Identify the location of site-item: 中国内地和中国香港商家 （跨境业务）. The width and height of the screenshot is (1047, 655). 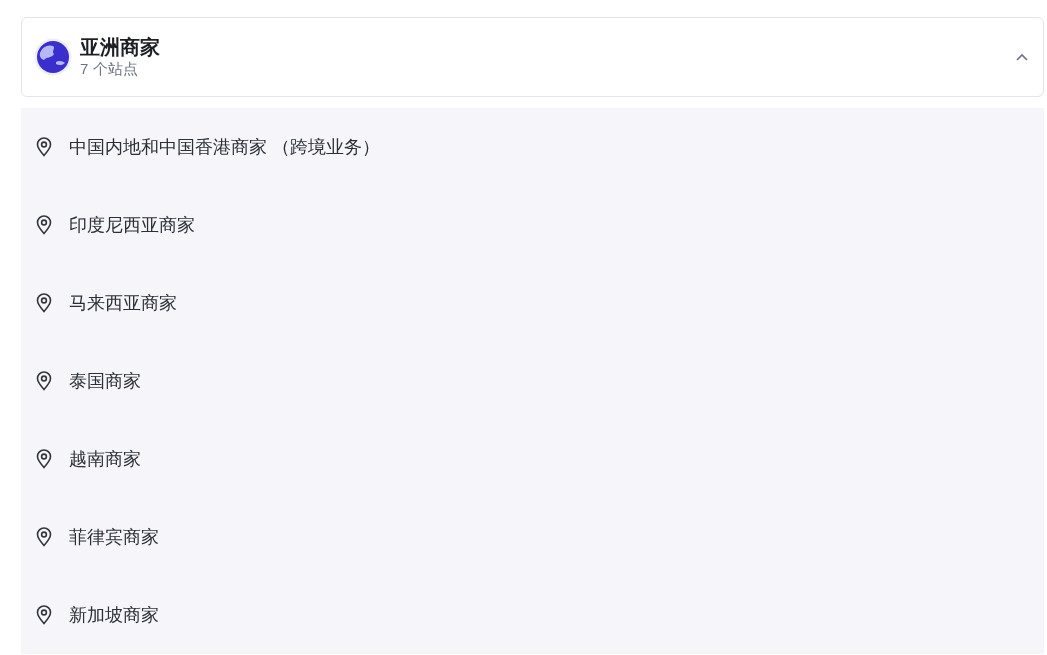
(532, 147).